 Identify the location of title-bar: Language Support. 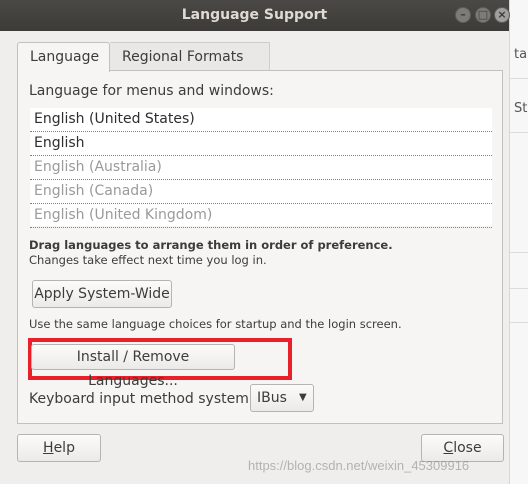
(254, 15).